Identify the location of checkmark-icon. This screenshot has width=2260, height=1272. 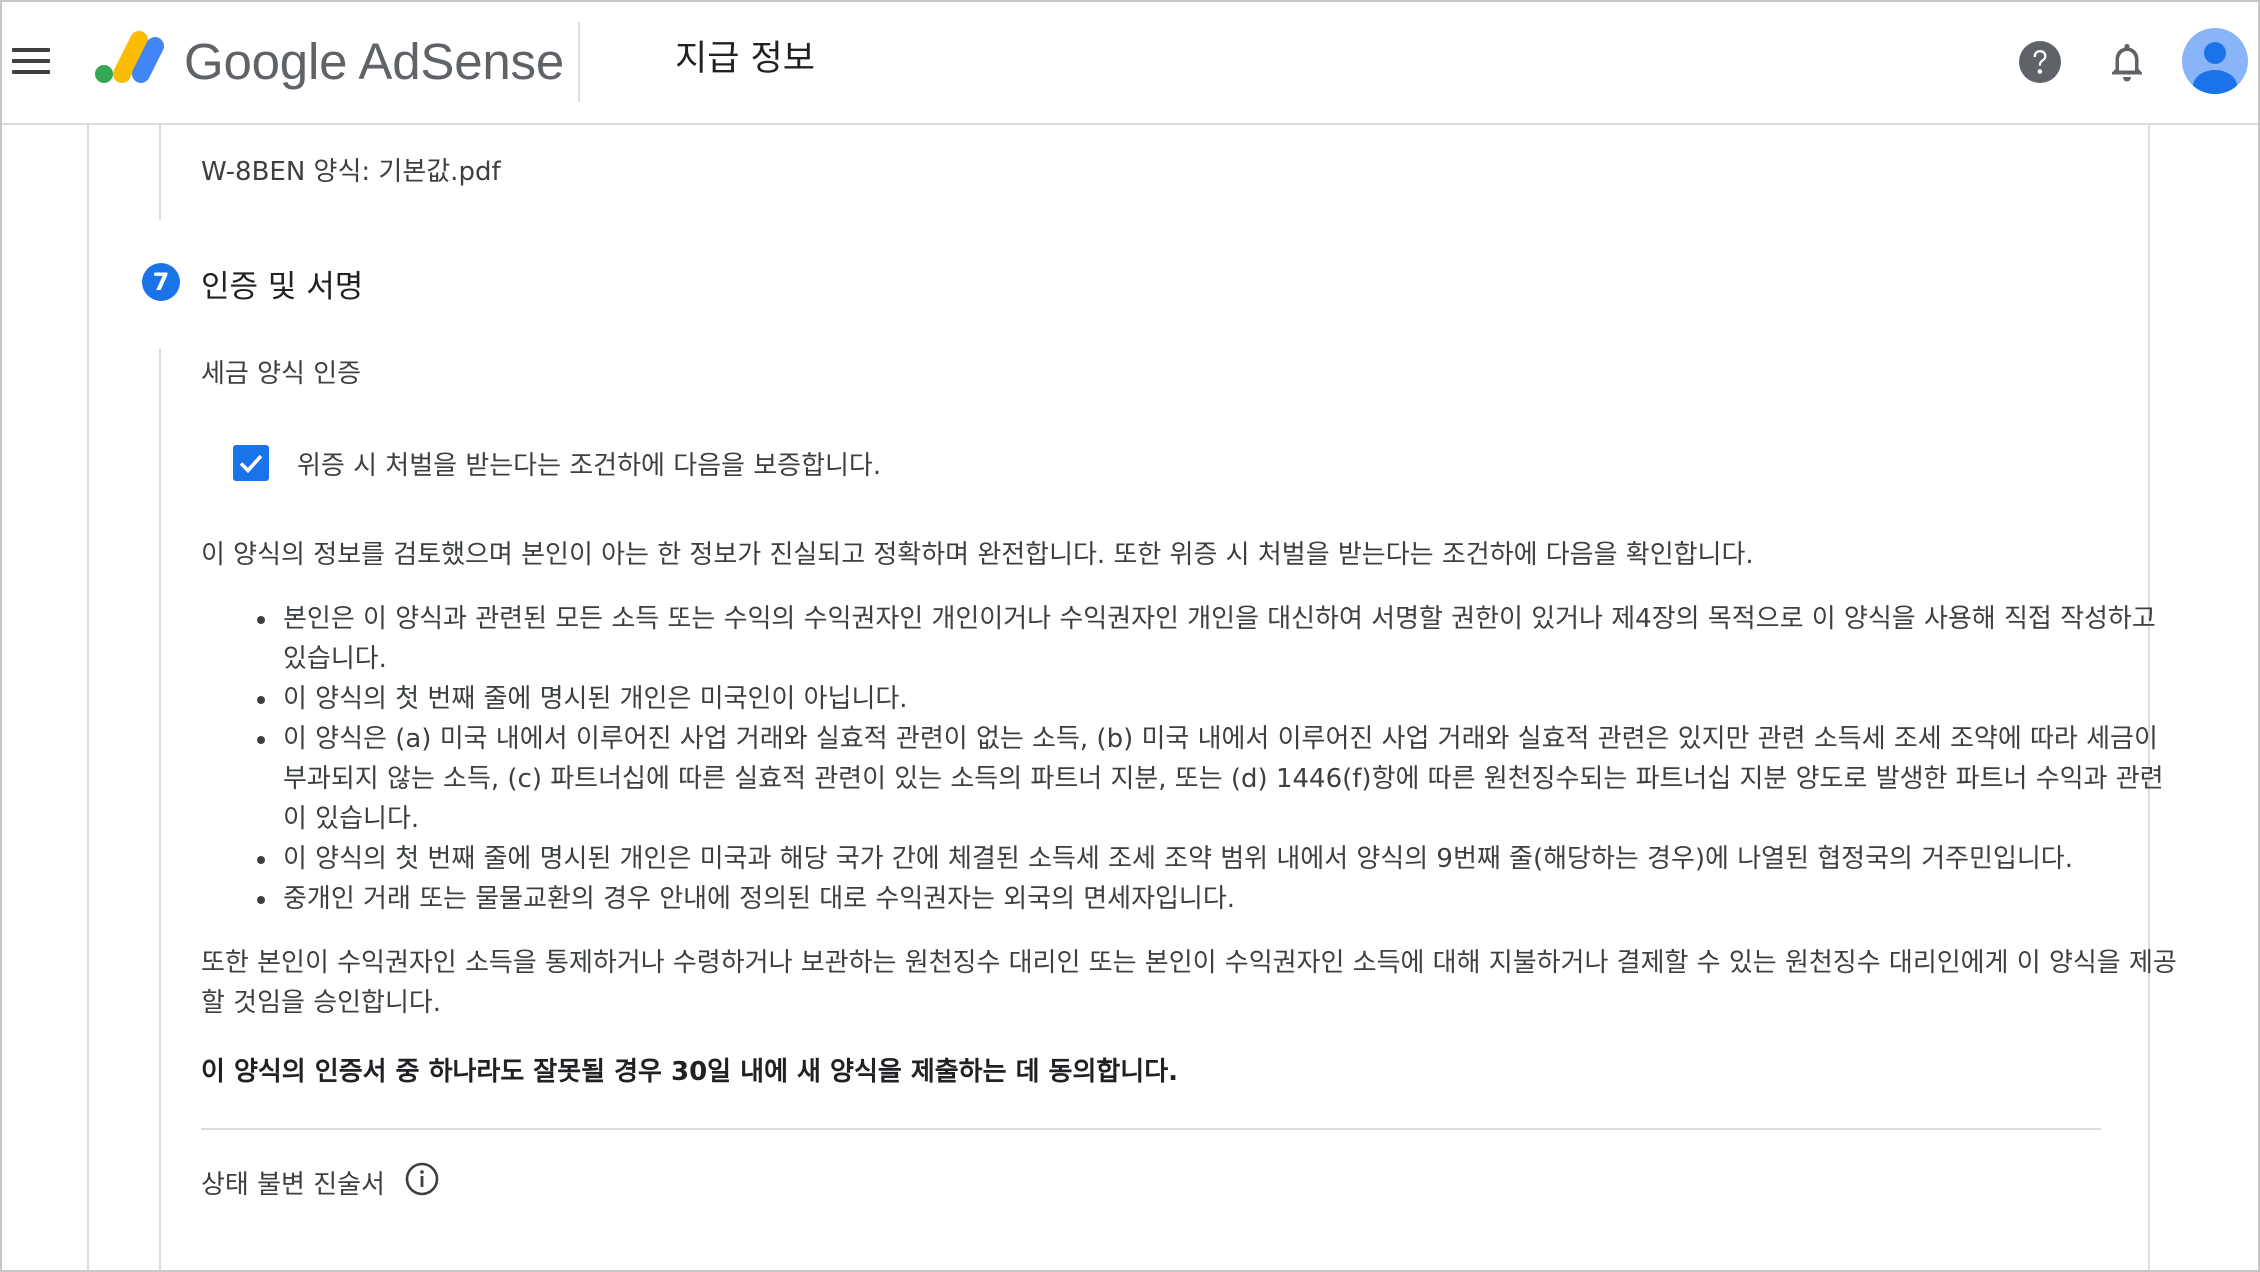
(251, 464).